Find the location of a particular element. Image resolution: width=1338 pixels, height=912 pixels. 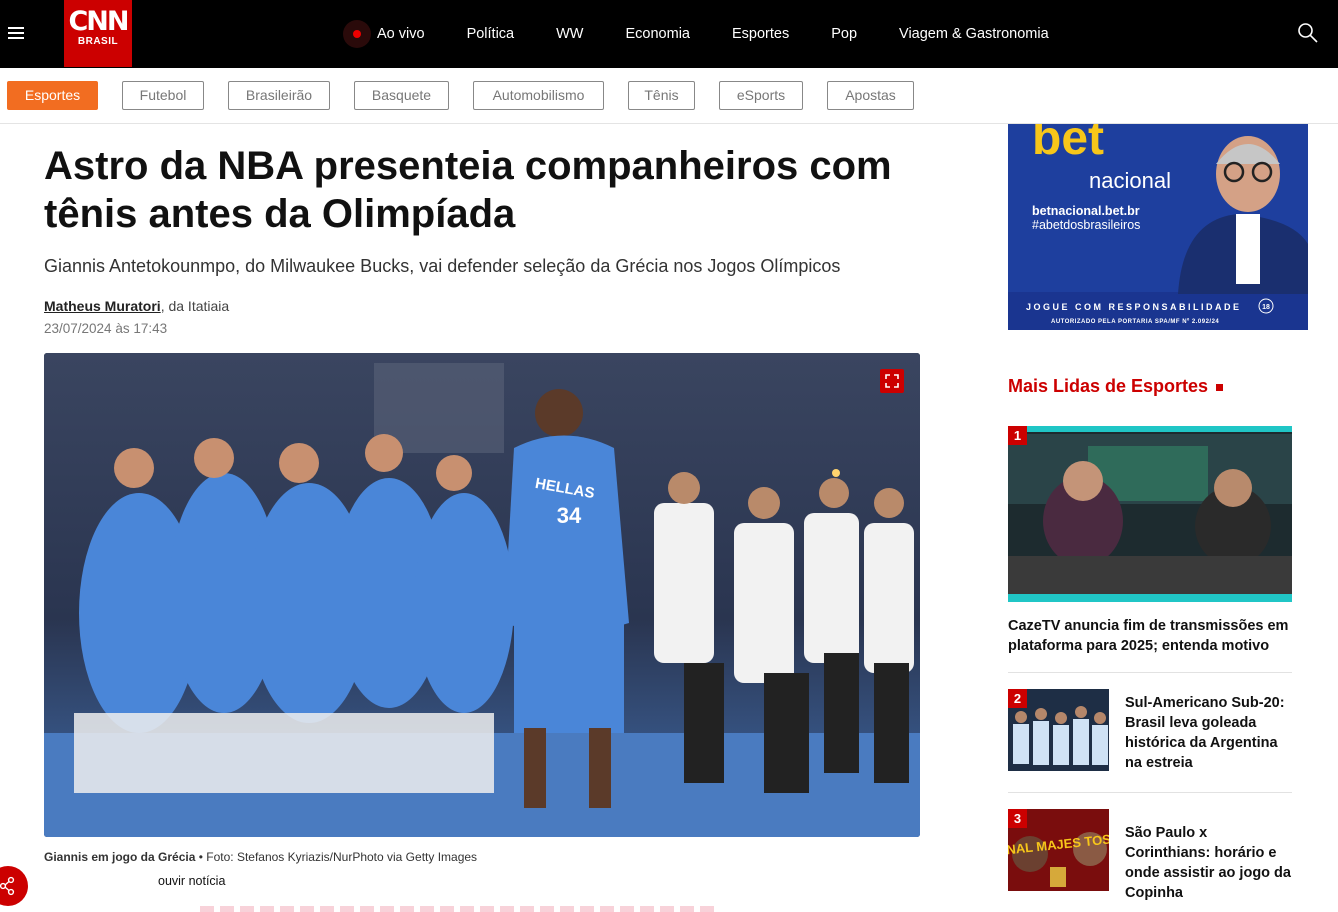

ad-age-badge: 18 is located at coordinates (1266, 307).